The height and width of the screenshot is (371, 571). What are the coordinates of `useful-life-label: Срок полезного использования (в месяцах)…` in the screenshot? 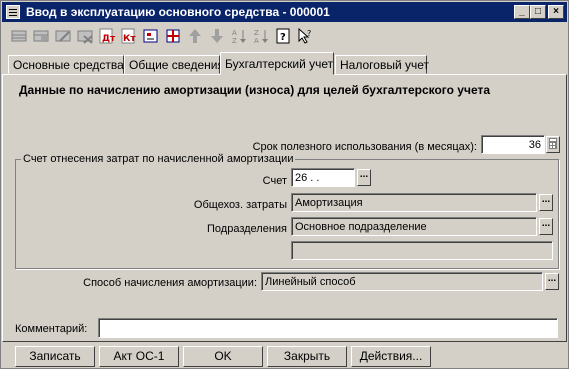 It's located at (364, 147).